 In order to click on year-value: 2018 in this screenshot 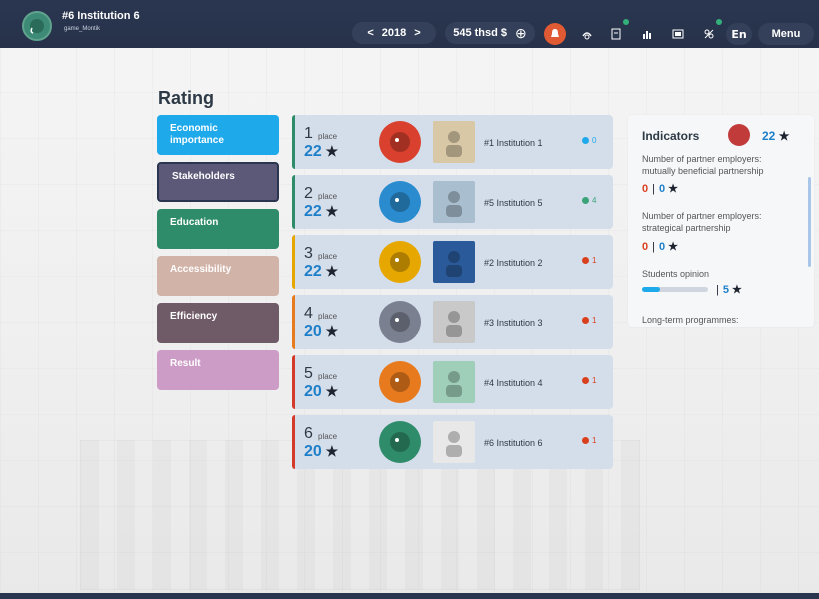, I will do `click(394, 33)`.